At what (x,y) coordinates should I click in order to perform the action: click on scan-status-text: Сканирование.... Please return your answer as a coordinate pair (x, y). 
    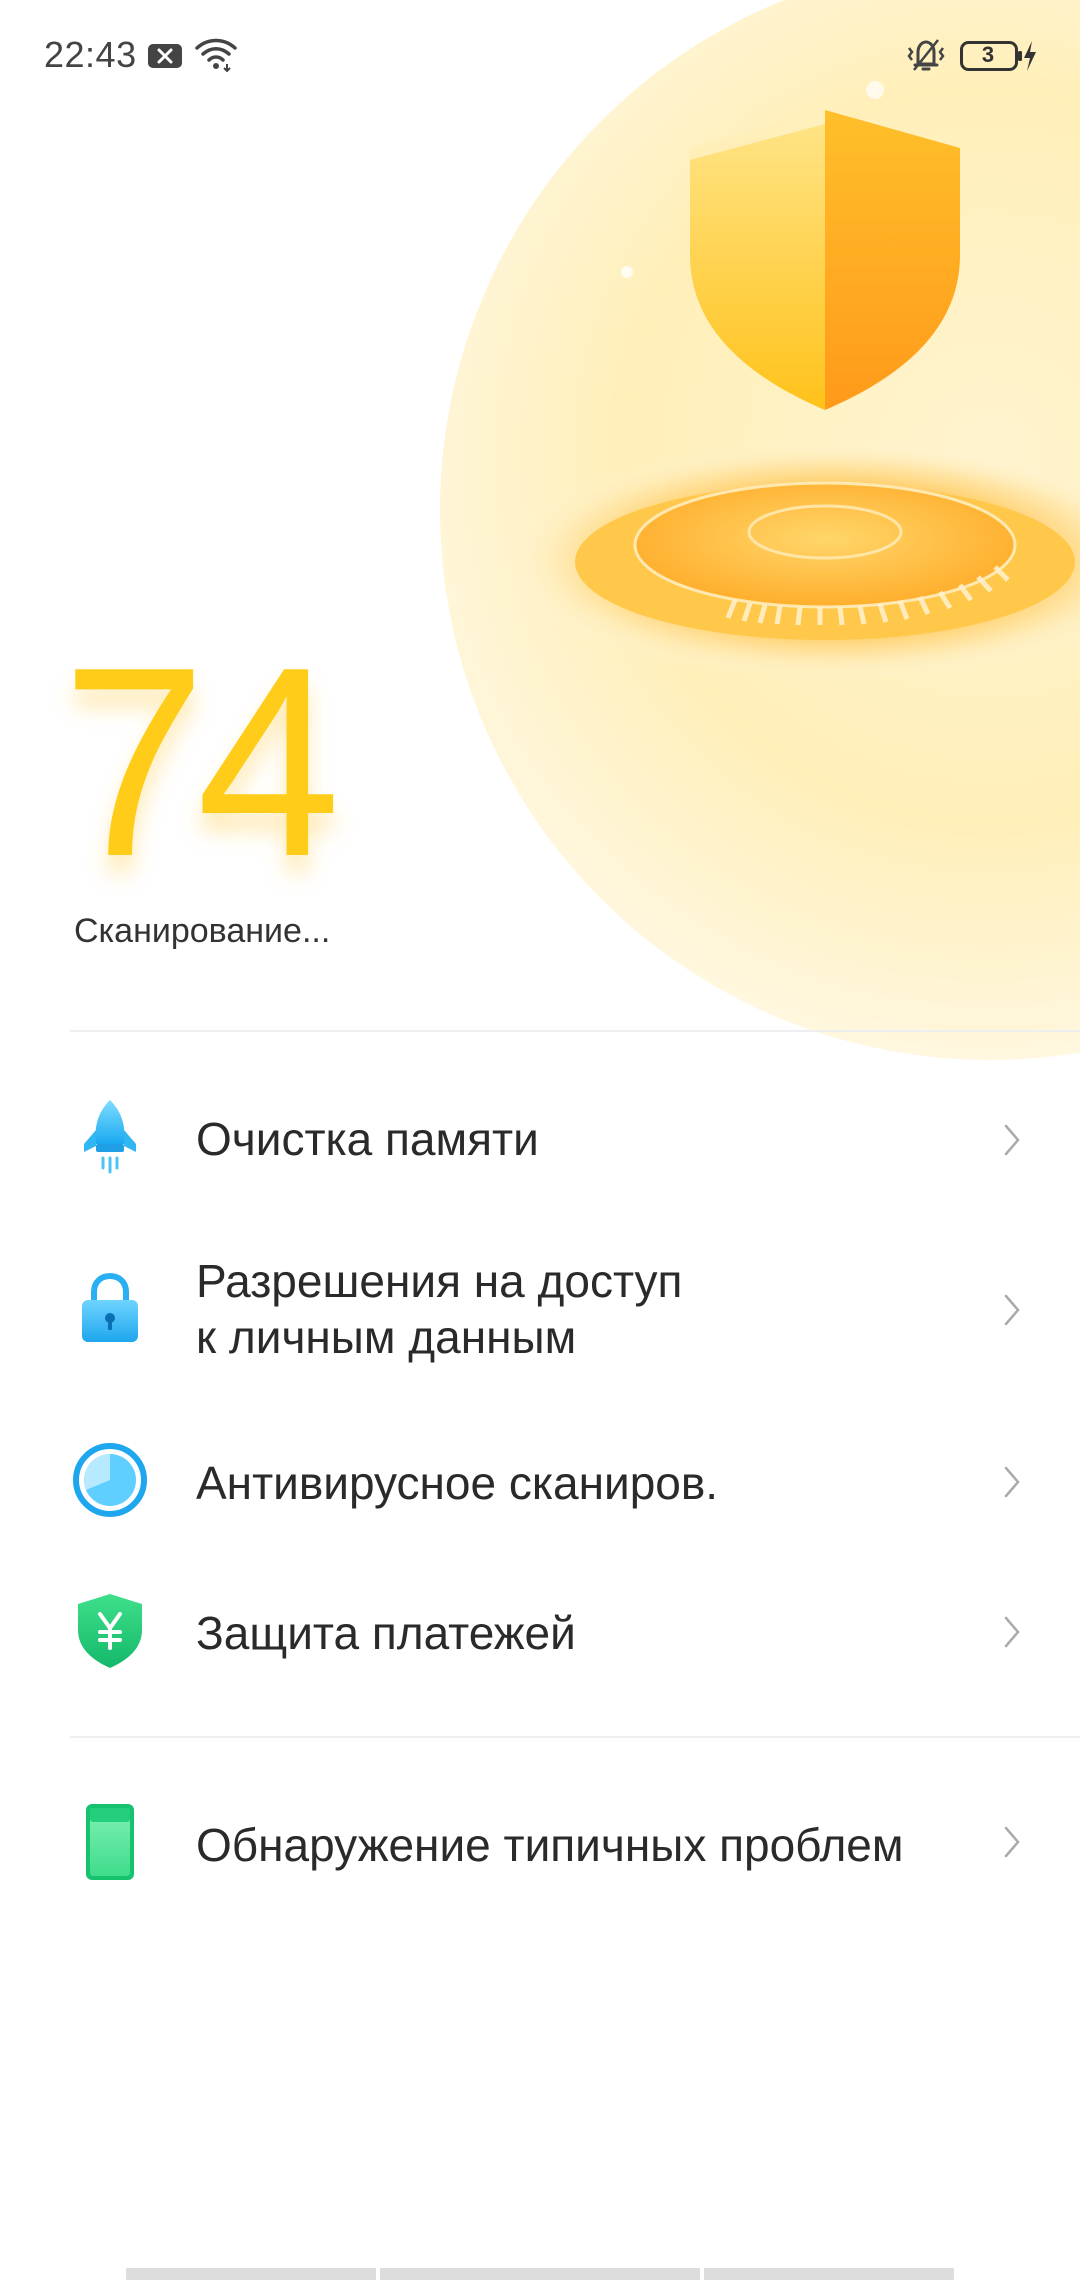
    Looking at the image, I should click on (202, 931).